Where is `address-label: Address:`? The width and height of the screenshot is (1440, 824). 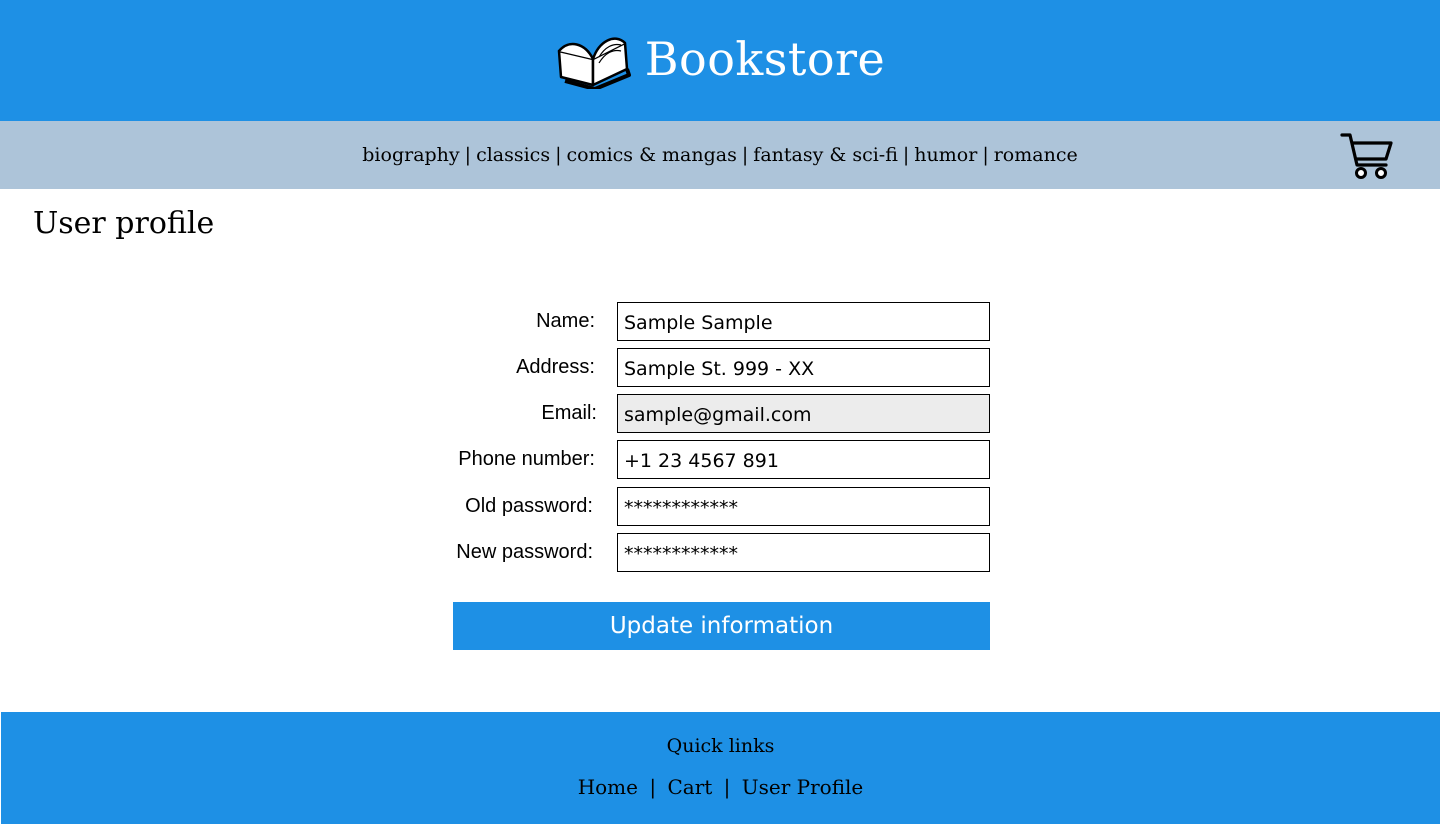 address-label: Address: is located at coordinates (555, 367).